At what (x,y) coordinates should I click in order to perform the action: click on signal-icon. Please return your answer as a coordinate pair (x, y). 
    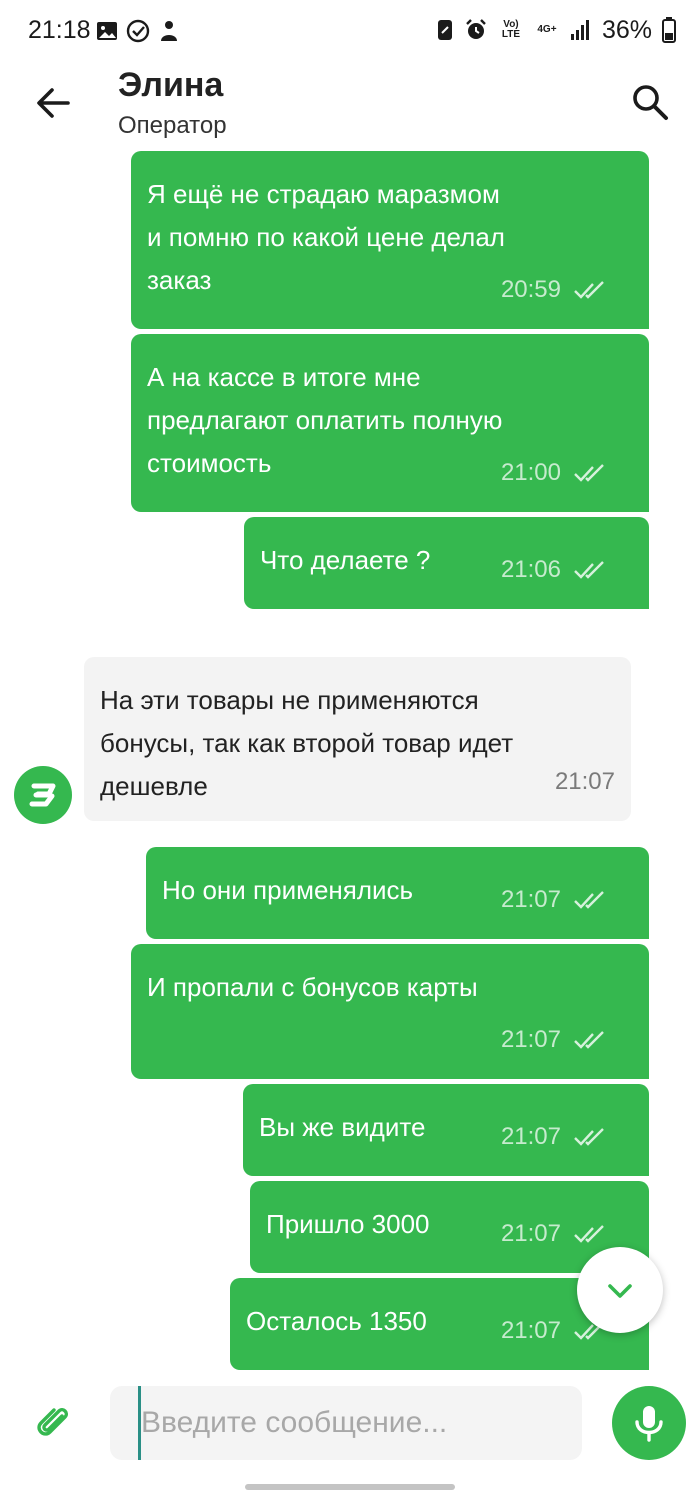
    Looking at the image, I should click on (579, 30).